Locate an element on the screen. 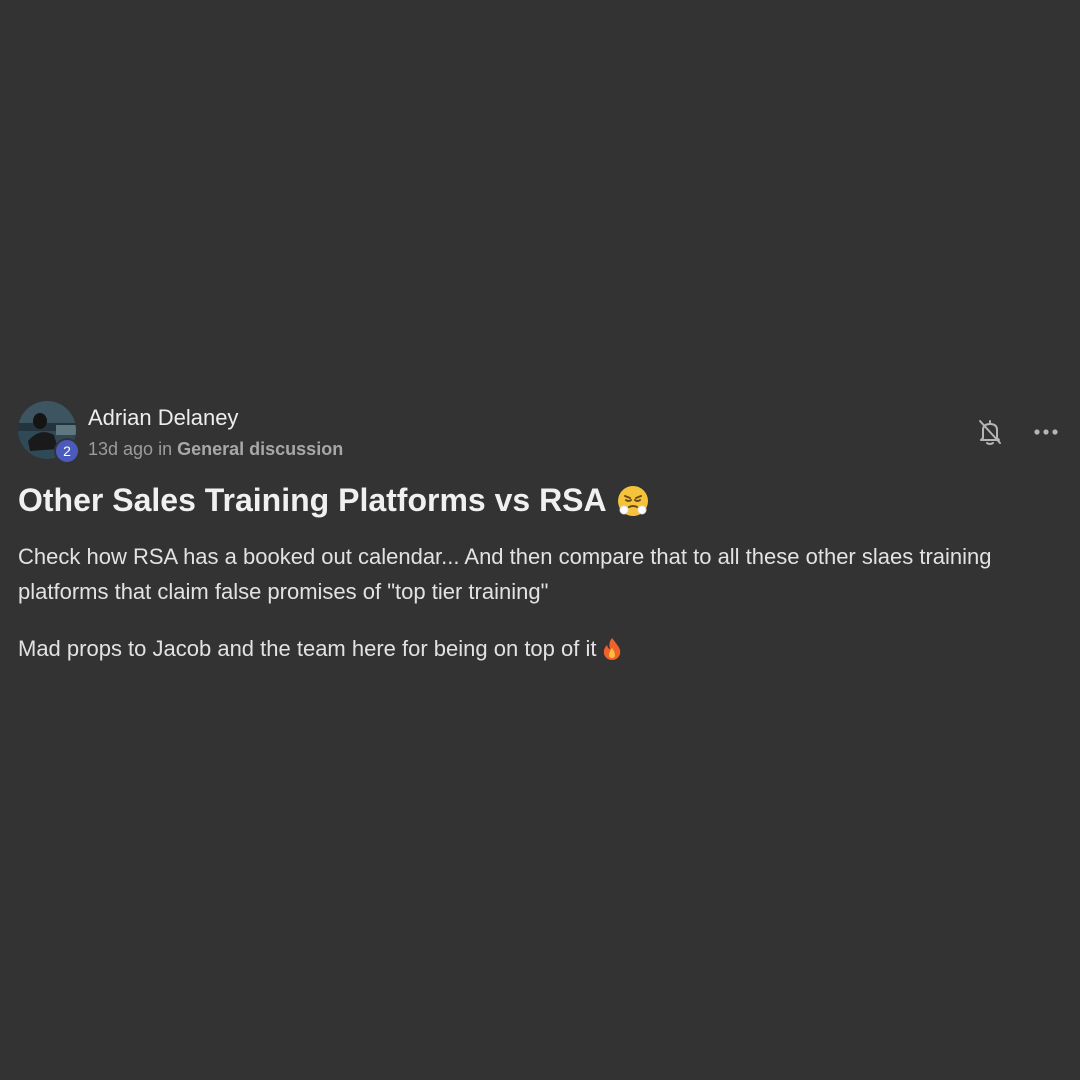 This screenshot has width=1080, height=1080. author-name: Adrian Delaney is located at coordinates (163, 418).